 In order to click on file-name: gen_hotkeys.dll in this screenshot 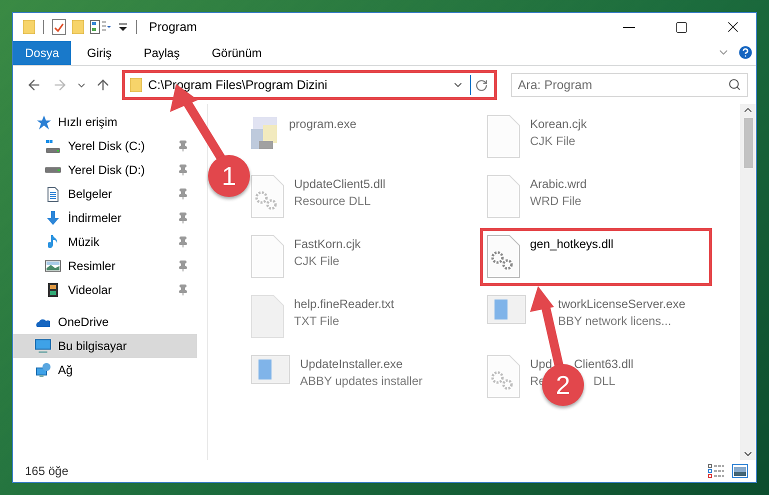, I will do `click(572, 244)`.